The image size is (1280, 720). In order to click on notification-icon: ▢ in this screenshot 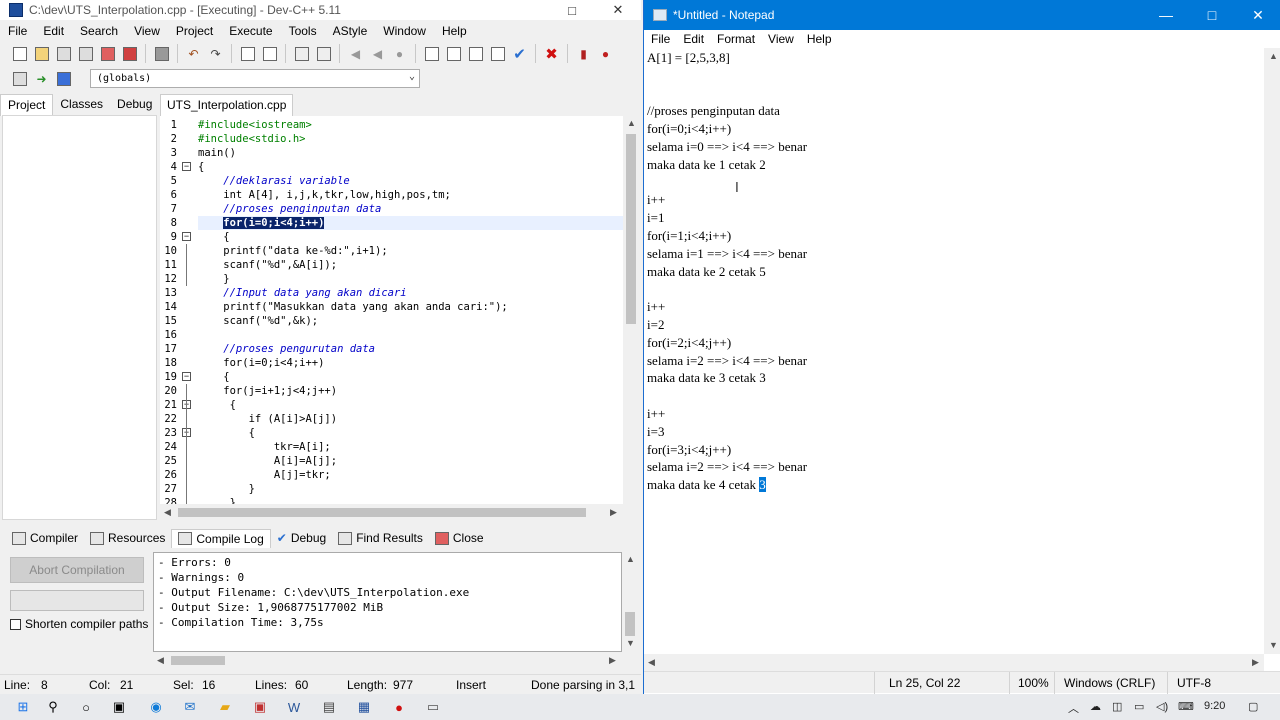, I will do `click(1253, 706)`.